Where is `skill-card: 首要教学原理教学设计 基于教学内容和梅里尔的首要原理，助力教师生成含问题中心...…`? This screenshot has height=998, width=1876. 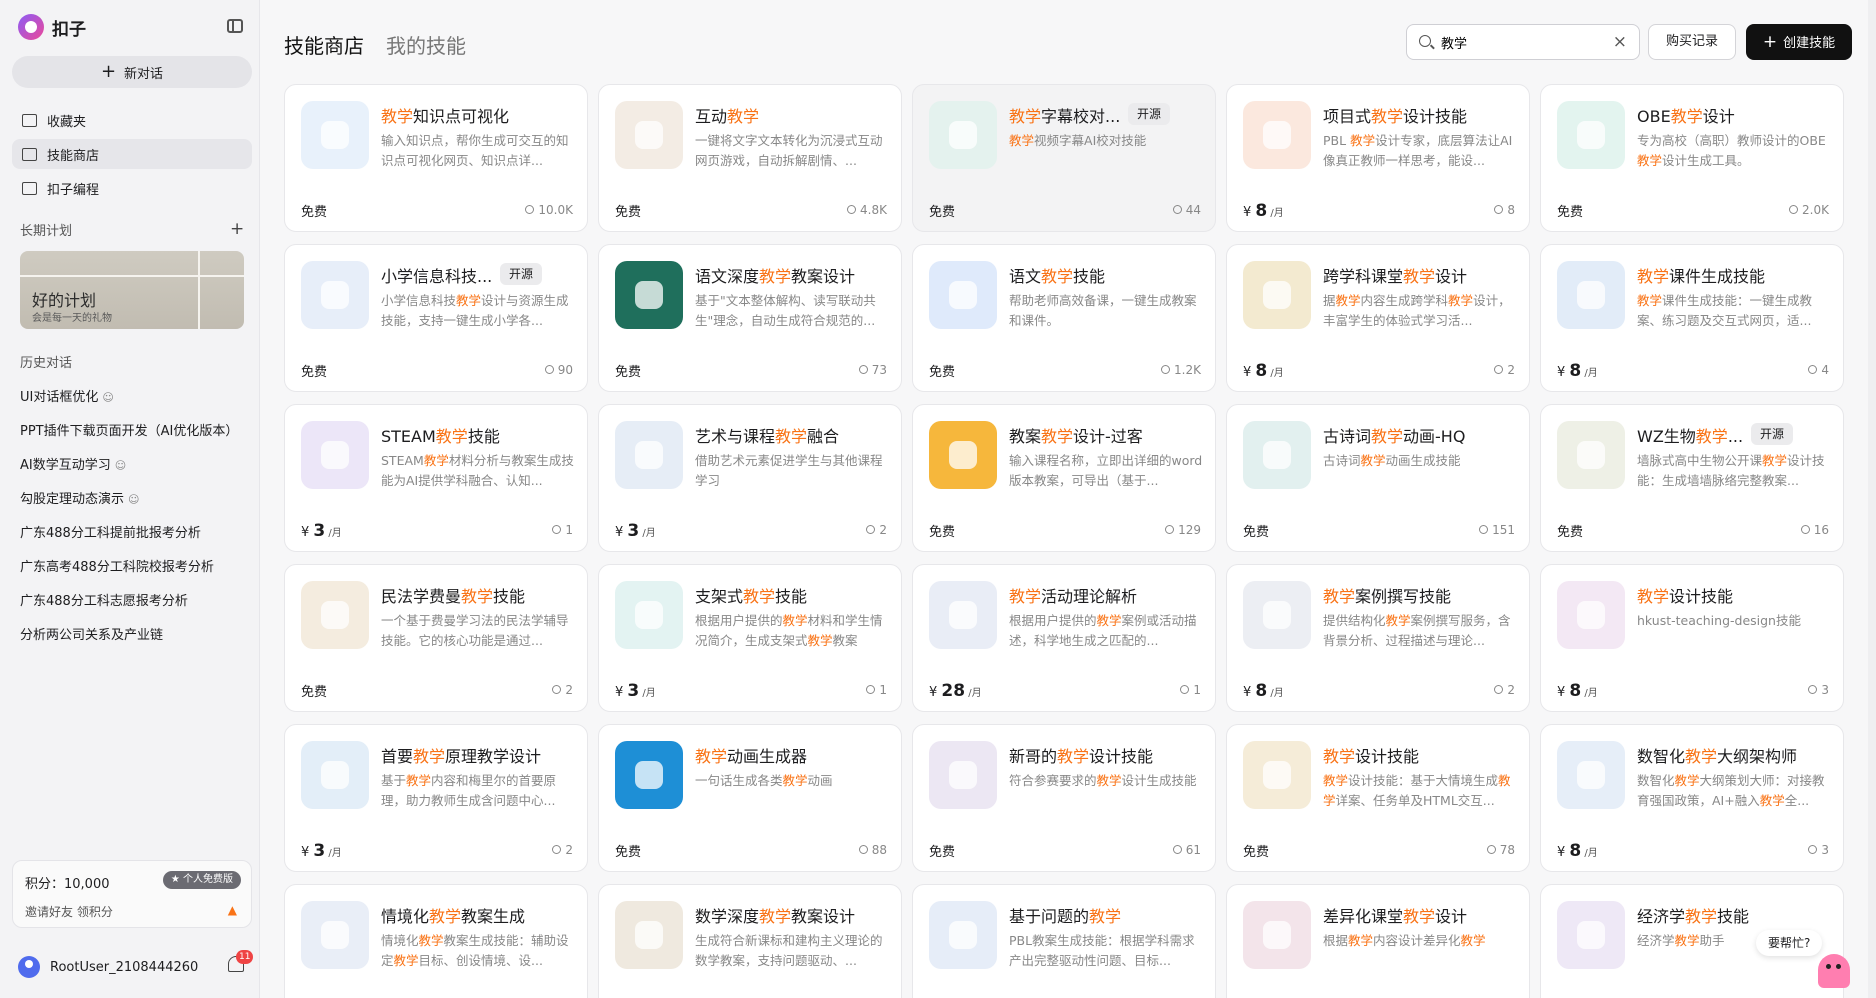
skill-card: 首要教学原理教学设计 基于教学内容和梅里尔的首要原理，助力教师生成含问题中心...… is located at coordinates (436, 798).